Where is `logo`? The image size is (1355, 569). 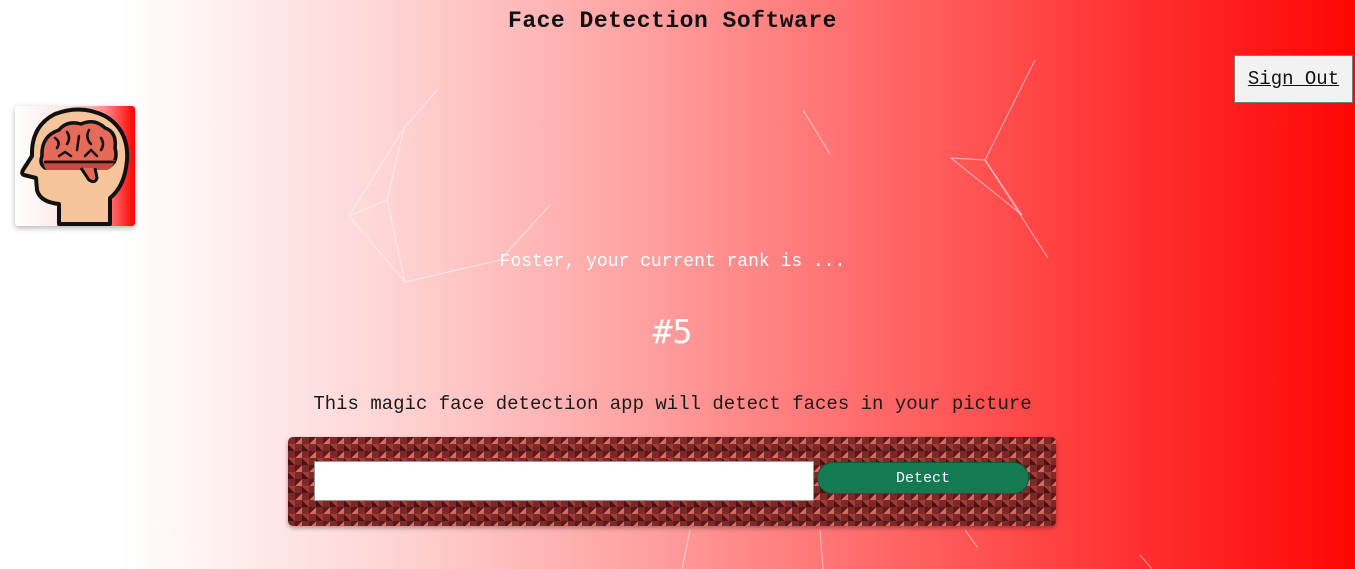
logo is located at coordinates (75, 166).